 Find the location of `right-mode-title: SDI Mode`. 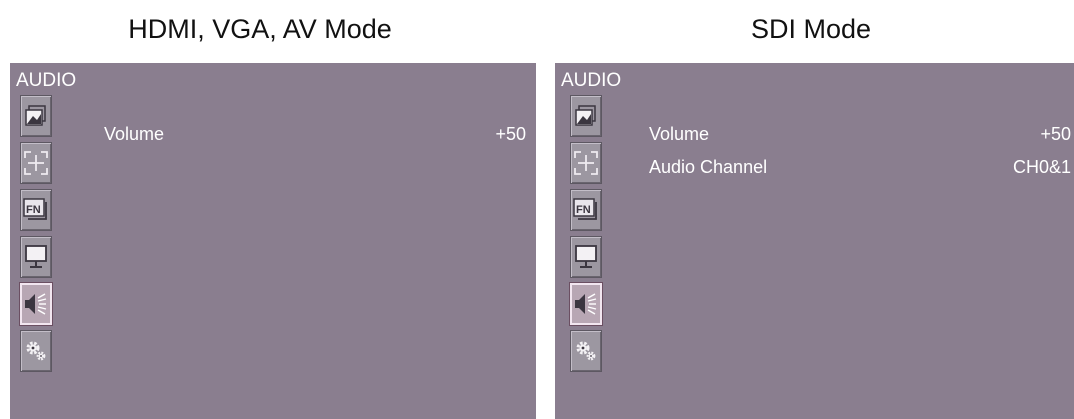

right-mode-title: SDI Mode is located at coordinates (811, 29).